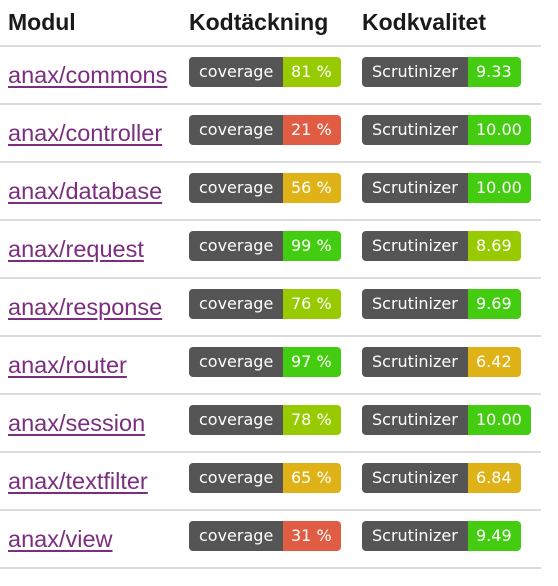 The height and width of the screenshot is (586, 558). What do you see at coordinates (312, 536) in the screenshot?
I see `coverage-badge-value: 31 %` at bounding box center [312, 536].